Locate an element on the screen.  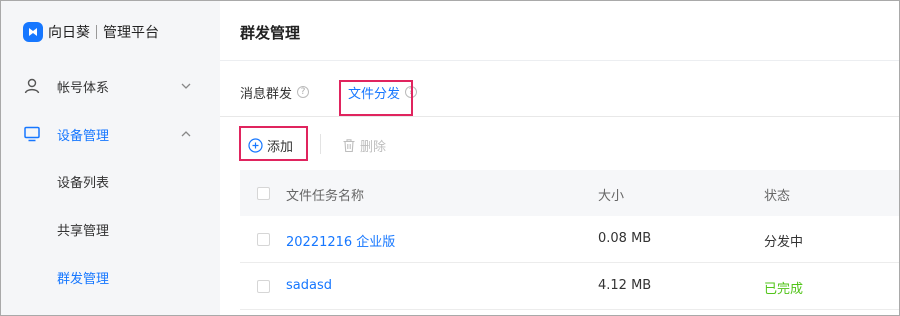
page-title: 群发管理 is located at coordinates (270, 33).